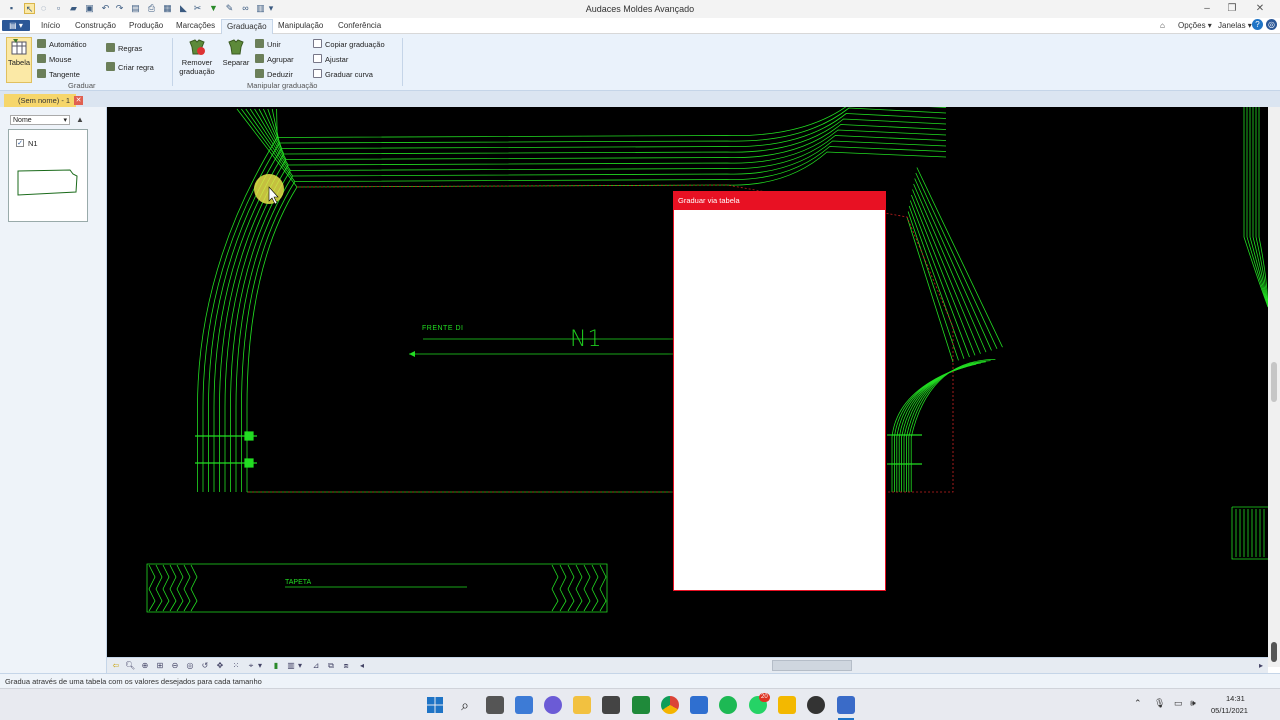 The image size is (1280, 720). I want to click on document-tabs: (Sem nome) - 1 ✕, so click(640, 99).